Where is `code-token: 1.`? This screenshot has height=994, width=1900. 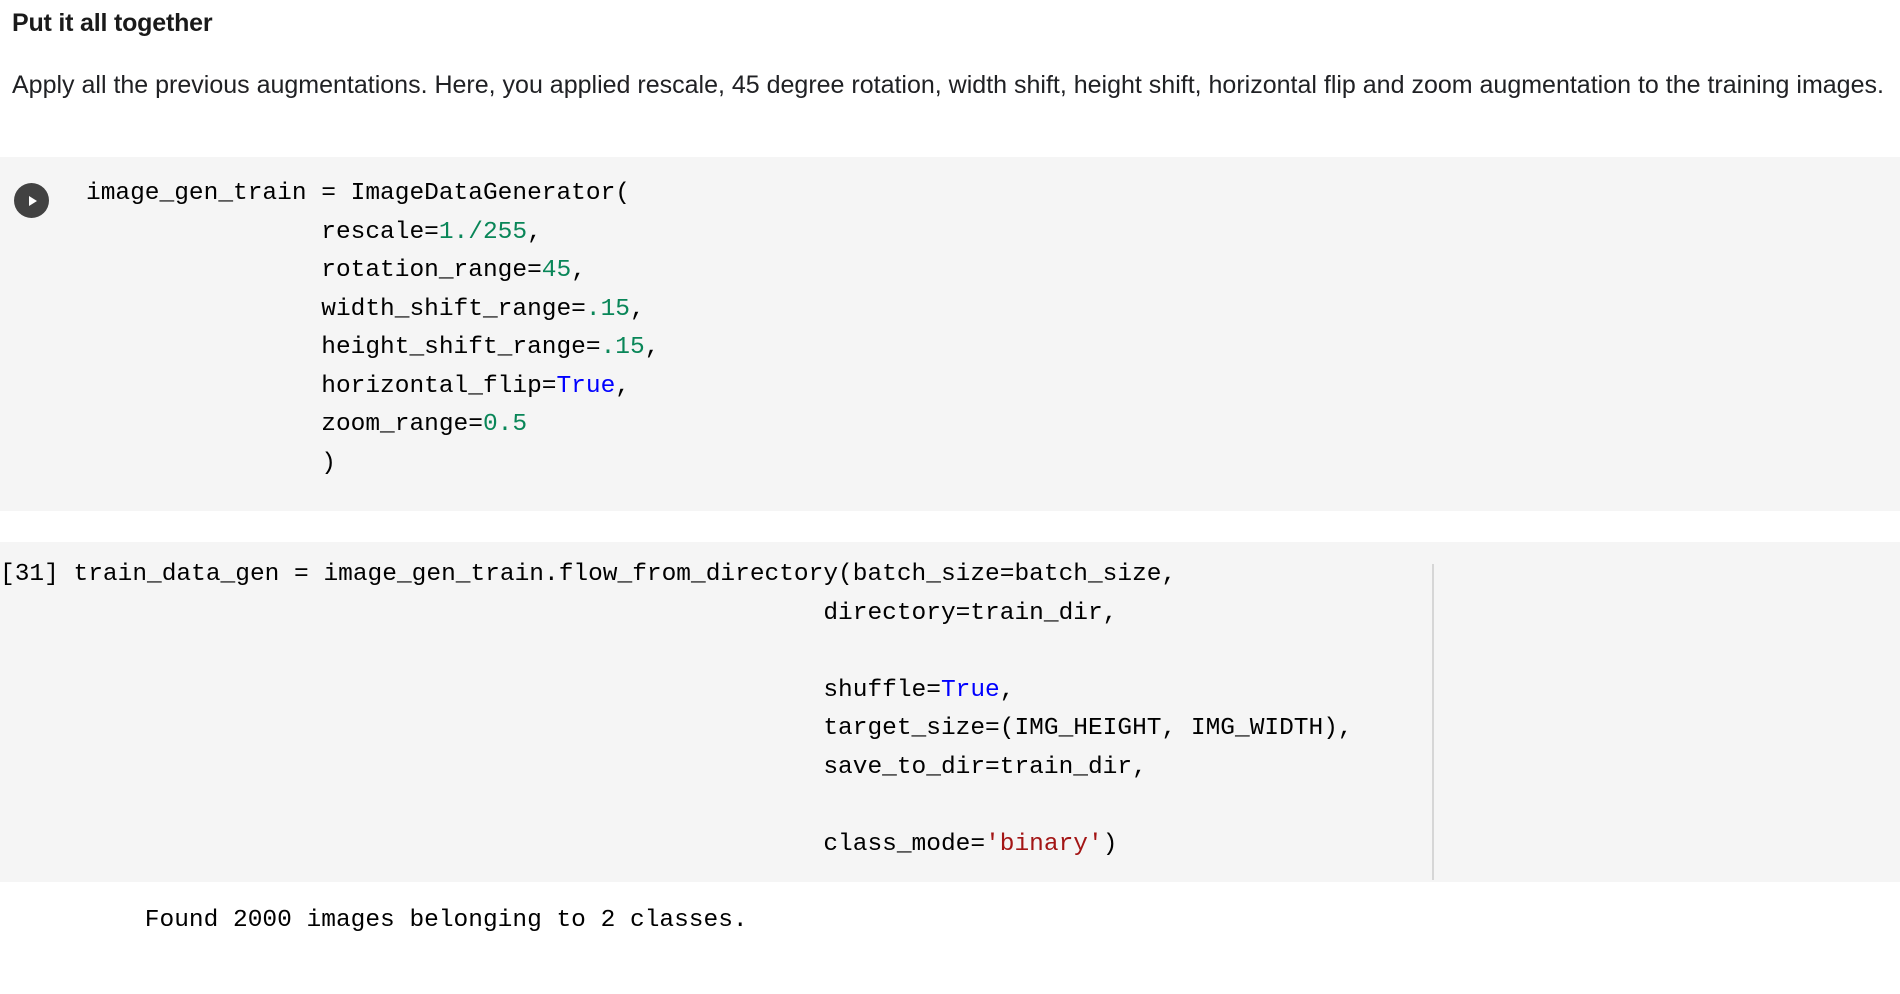
code-token: 1. is located at coordinates (453, 232).